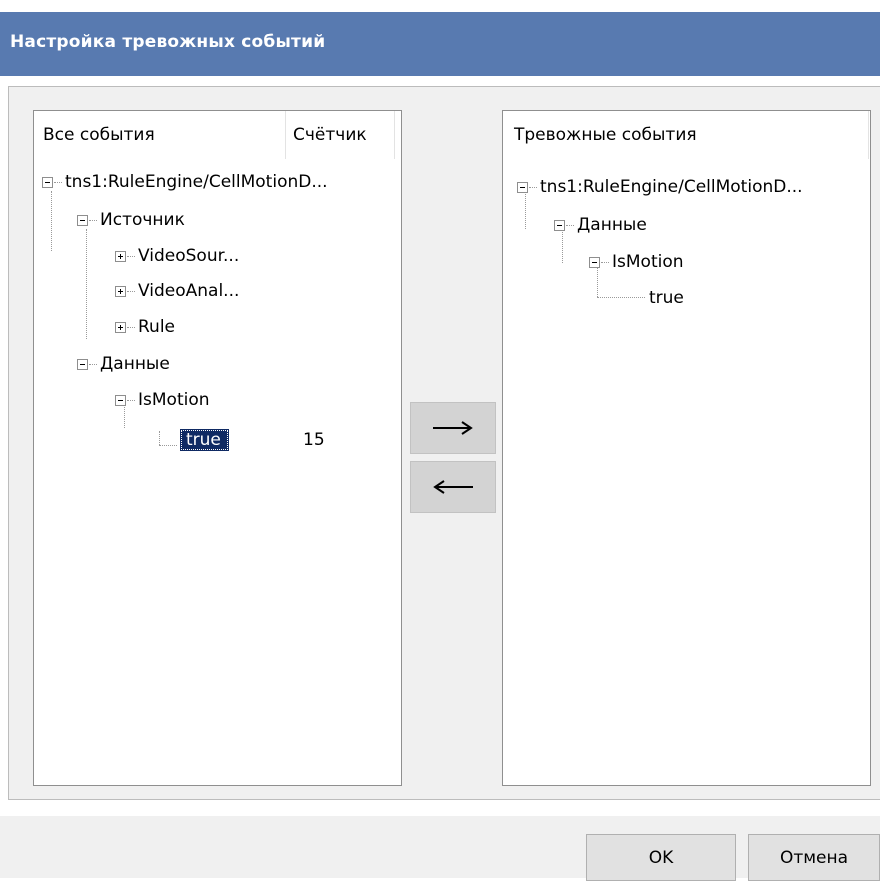 This screenshot has width=880, height=881. Describe the element at coordinates (661, 857) in the screenshot. I see `ok-button: OK` at that location.